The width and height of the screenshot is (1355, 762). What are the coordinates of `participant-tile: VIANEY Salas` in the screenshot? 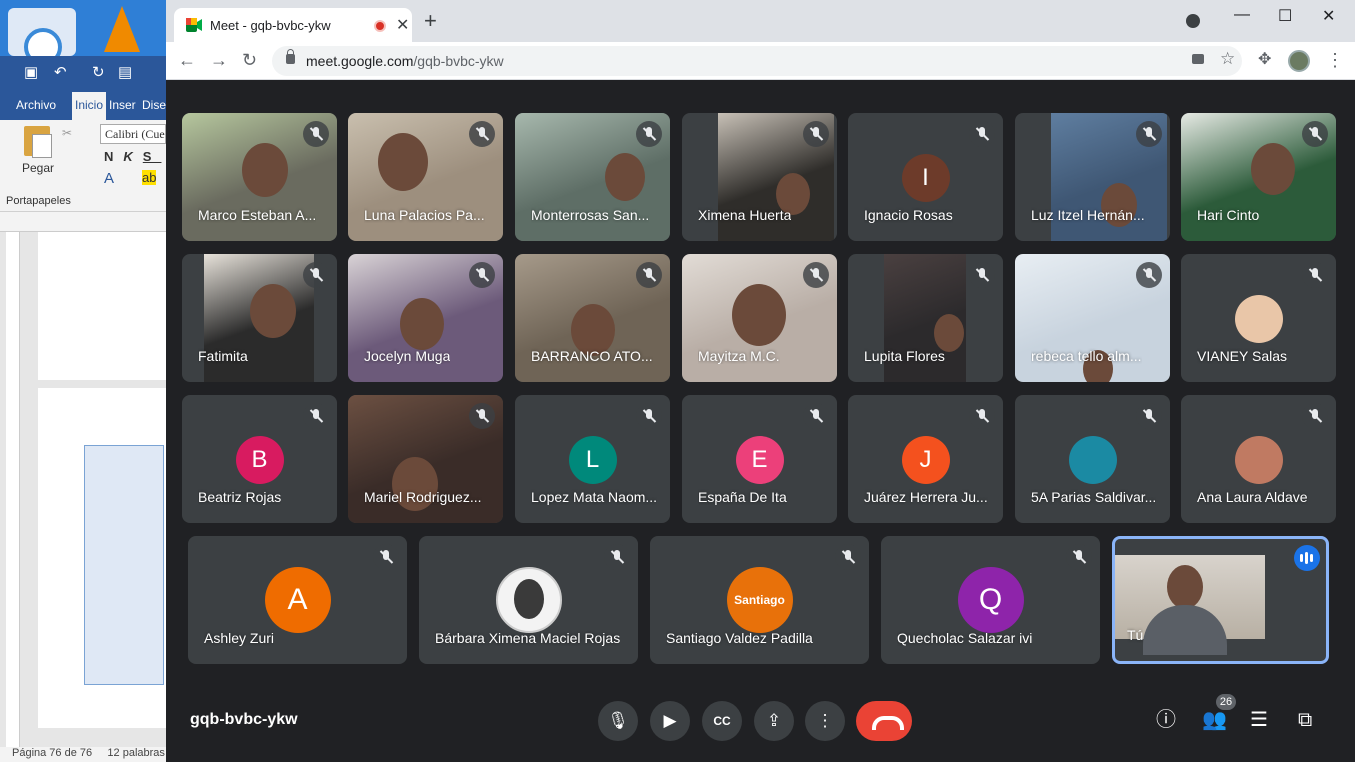 It's located at (1258, 318).